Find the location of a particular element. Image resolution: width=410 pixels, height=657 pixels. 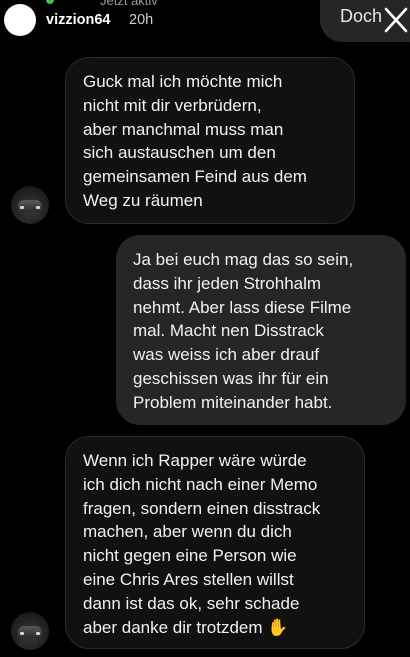

story-avatar is located at coordinates (20, 20).